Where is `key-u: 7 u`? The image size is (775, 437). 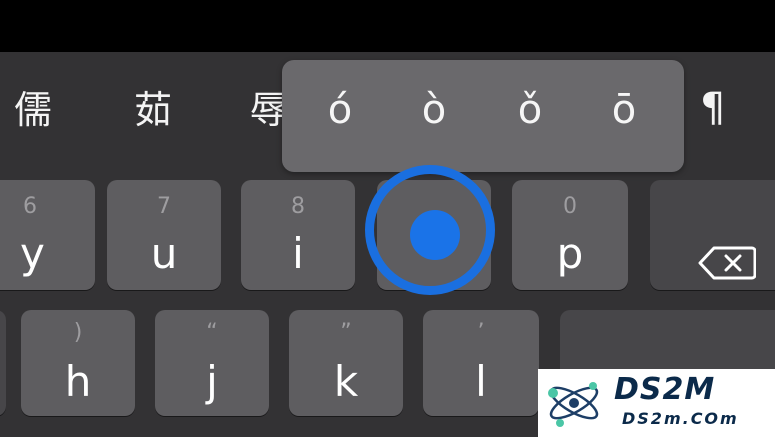 key-u: 7 u is located at coordinates (164, 235).